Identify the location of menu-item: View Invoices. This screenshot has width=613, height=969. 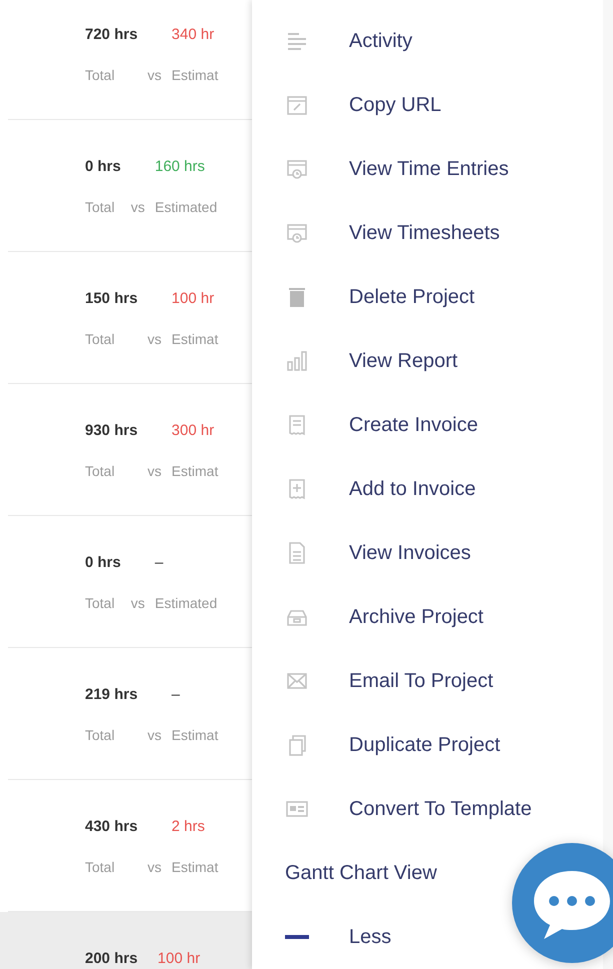
(410, 553).